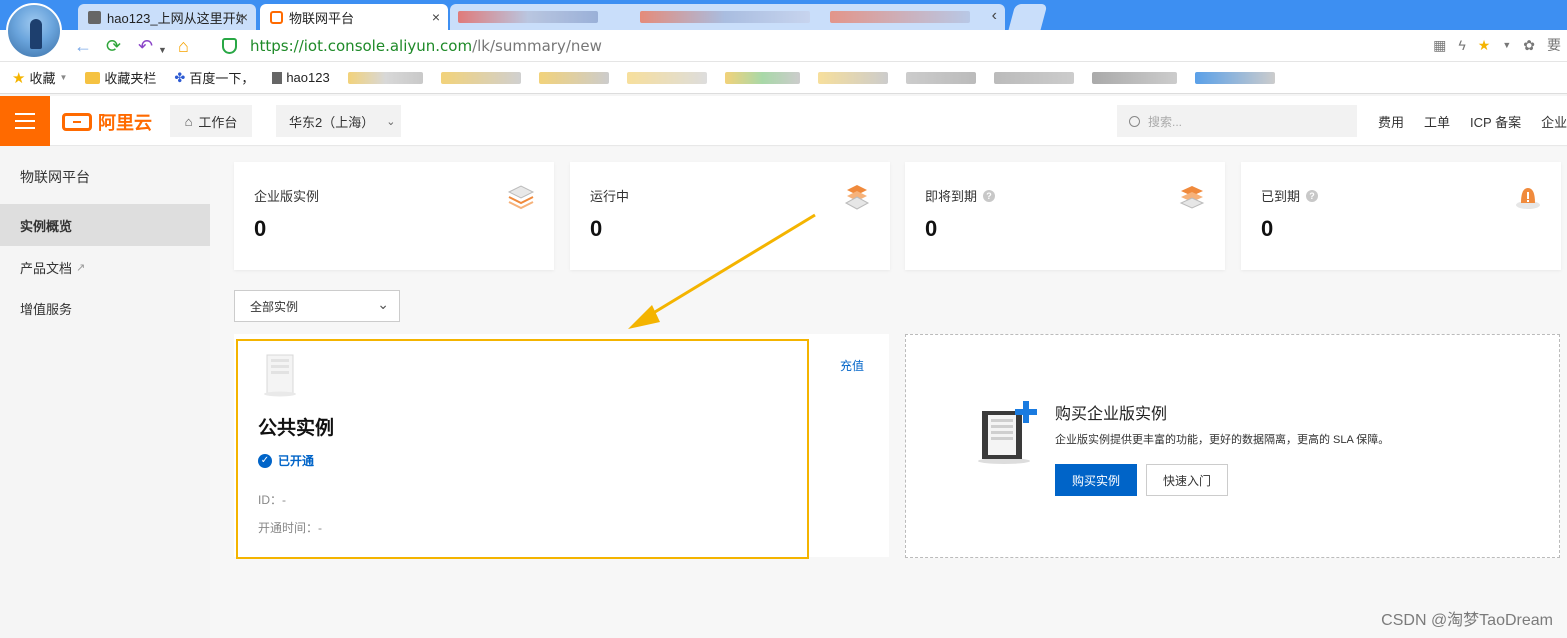 The height and width of the screenshot is (638, 1567). What do you see at coordinates (46, 309) in the screenshot?
I see `sidebar-item-label: 增值服务` at bounding box center [46, 309].